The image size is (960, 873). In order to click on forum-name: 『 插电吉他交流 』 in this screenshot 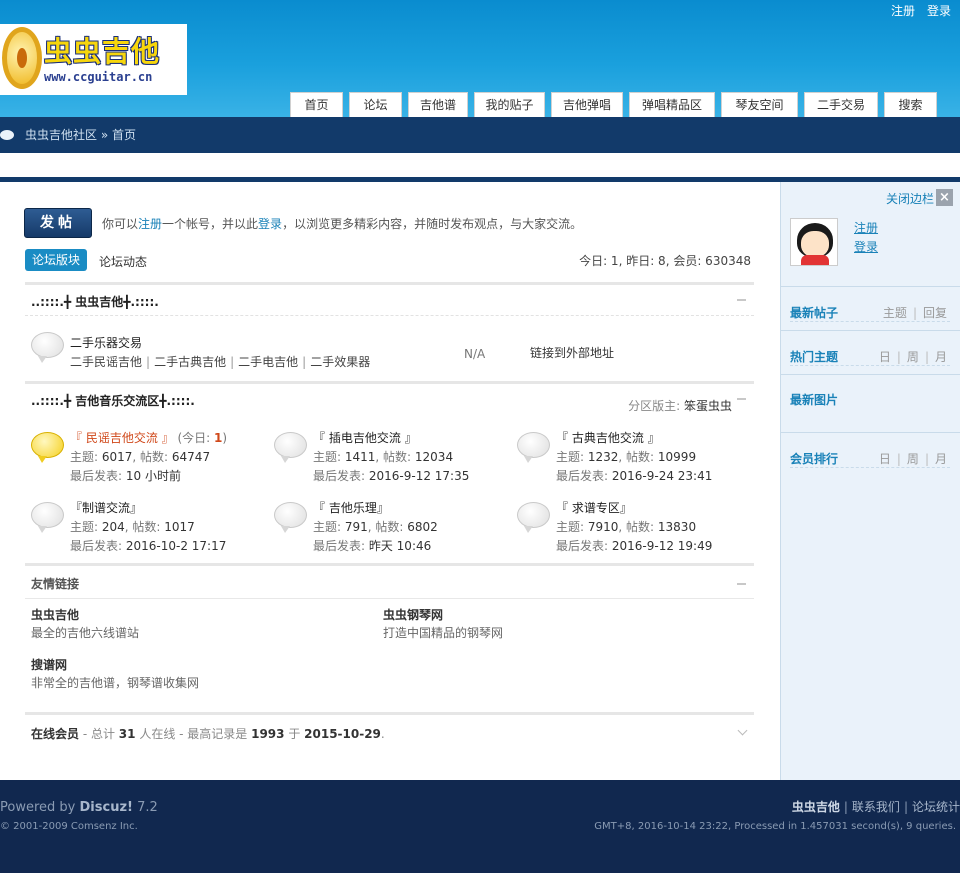, I will do `click(365, 437)`.